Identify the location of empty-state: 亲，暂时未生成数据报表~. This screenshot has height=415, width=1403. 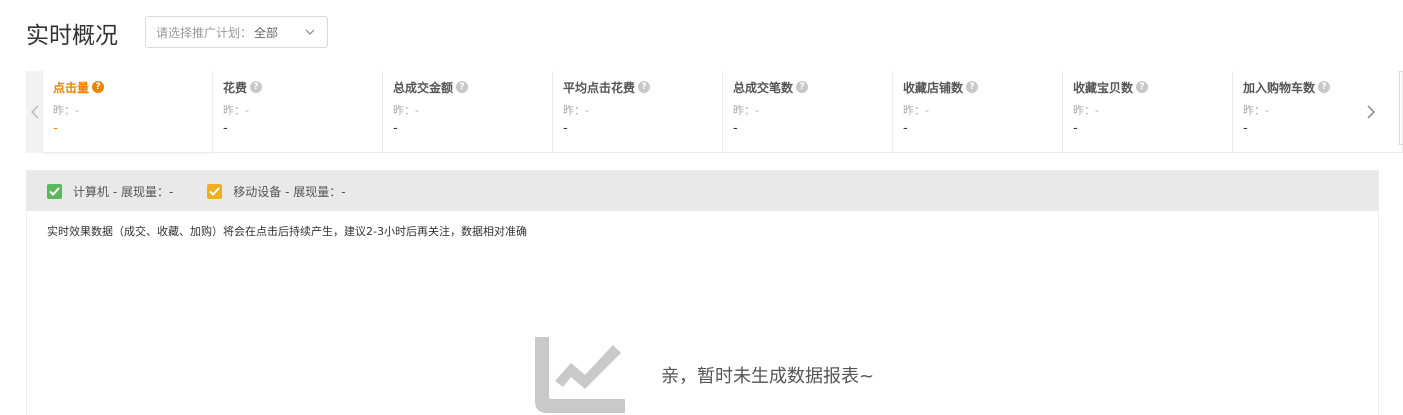
(704, 375).